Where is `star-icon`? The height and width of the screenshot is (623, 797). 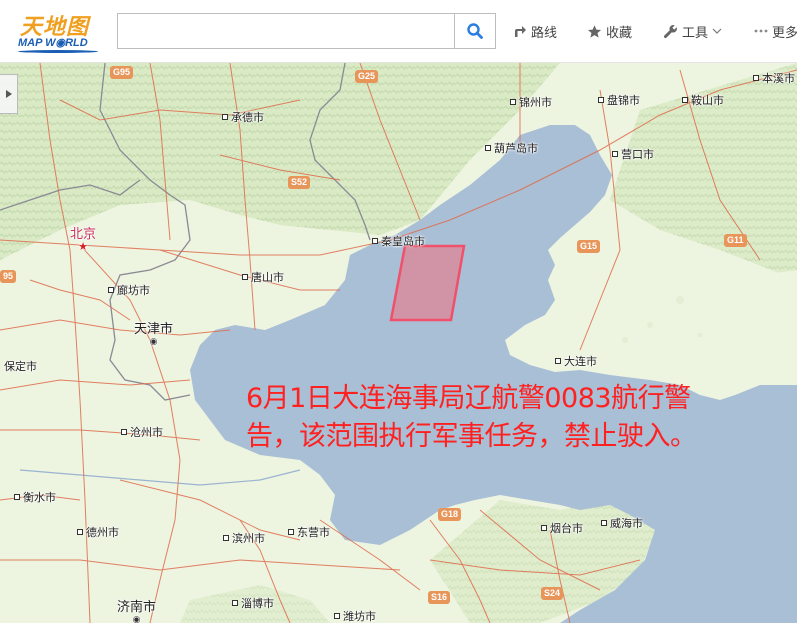
star-icon is located at coordinates (594, 31).